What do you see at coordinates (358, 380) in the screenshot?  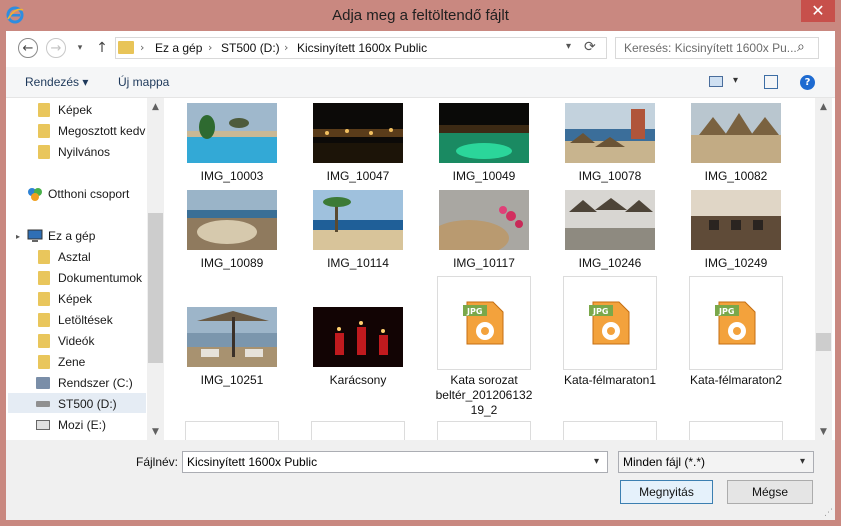 I see `file-name: Karácsony` at bounding box center [358, 380].